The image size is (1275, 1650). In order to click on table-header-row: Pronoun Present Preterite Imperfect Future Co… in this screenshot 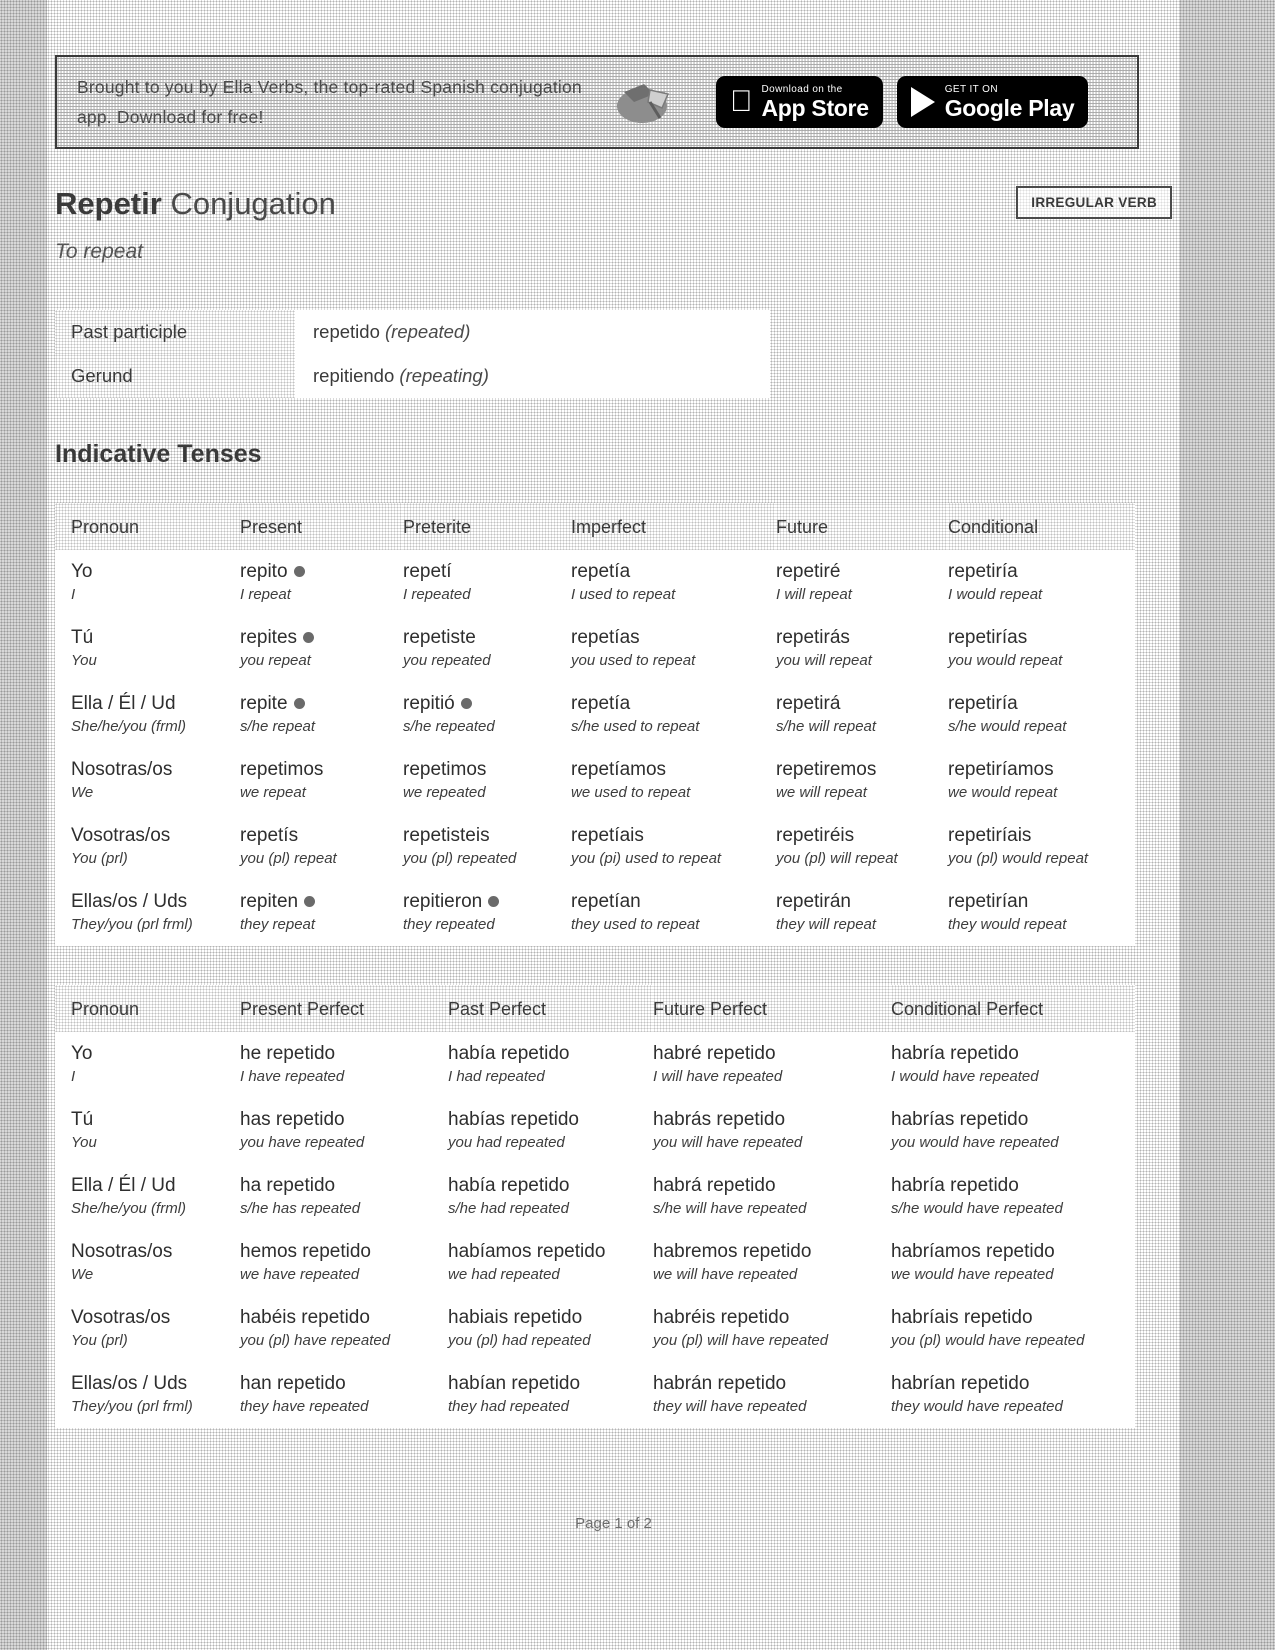, I will do `click(595, 526)`.